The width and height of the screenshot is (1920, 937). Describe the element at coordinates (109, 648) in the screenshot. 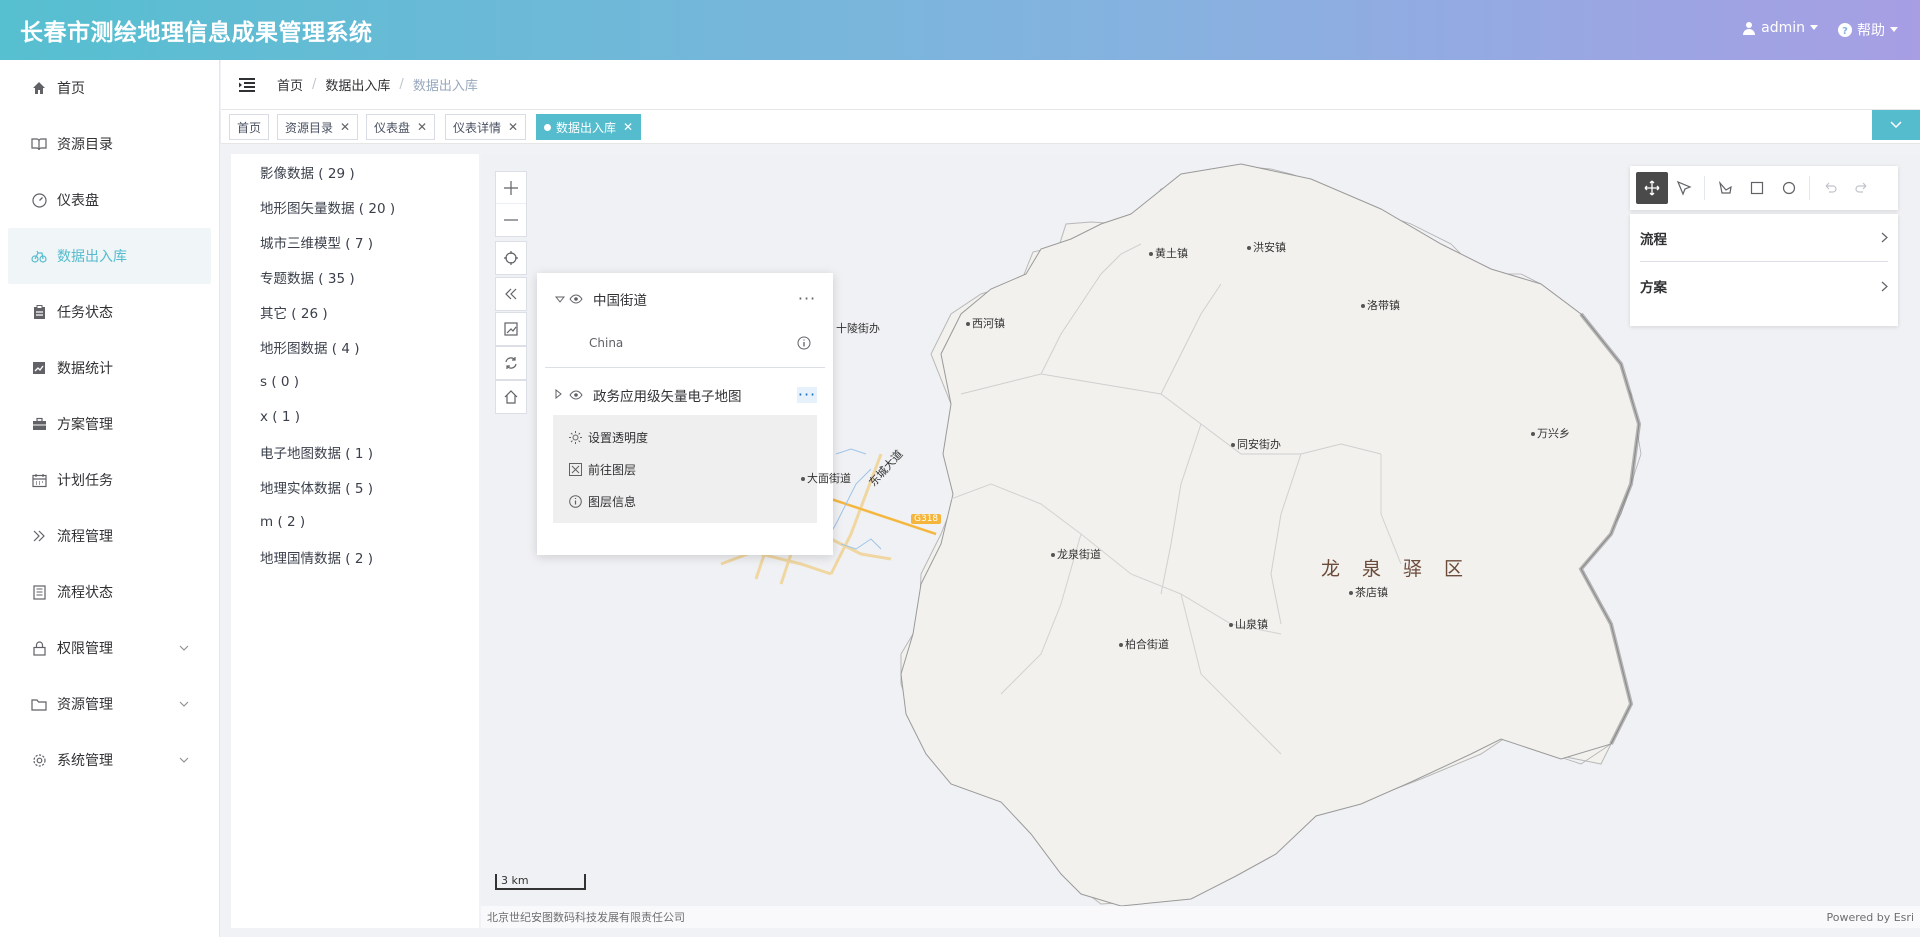

I see `sidebar-item-permission-management: 权限管理` at that location.